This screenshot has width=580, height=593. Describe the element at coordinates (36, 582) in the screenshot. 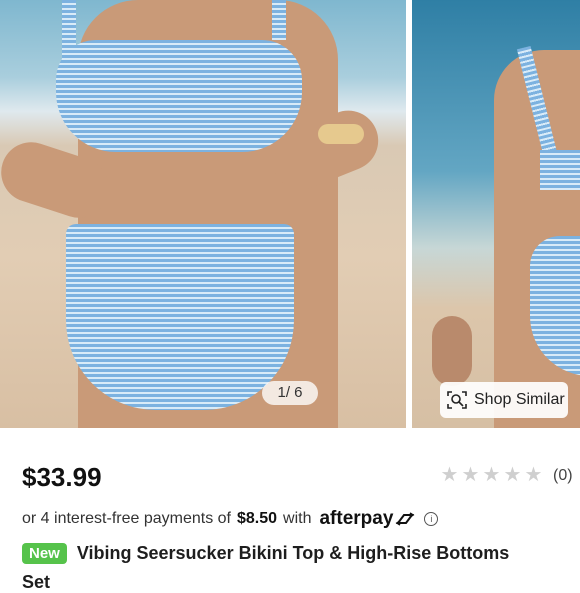

I see `product-title-continued: Set` at that location.